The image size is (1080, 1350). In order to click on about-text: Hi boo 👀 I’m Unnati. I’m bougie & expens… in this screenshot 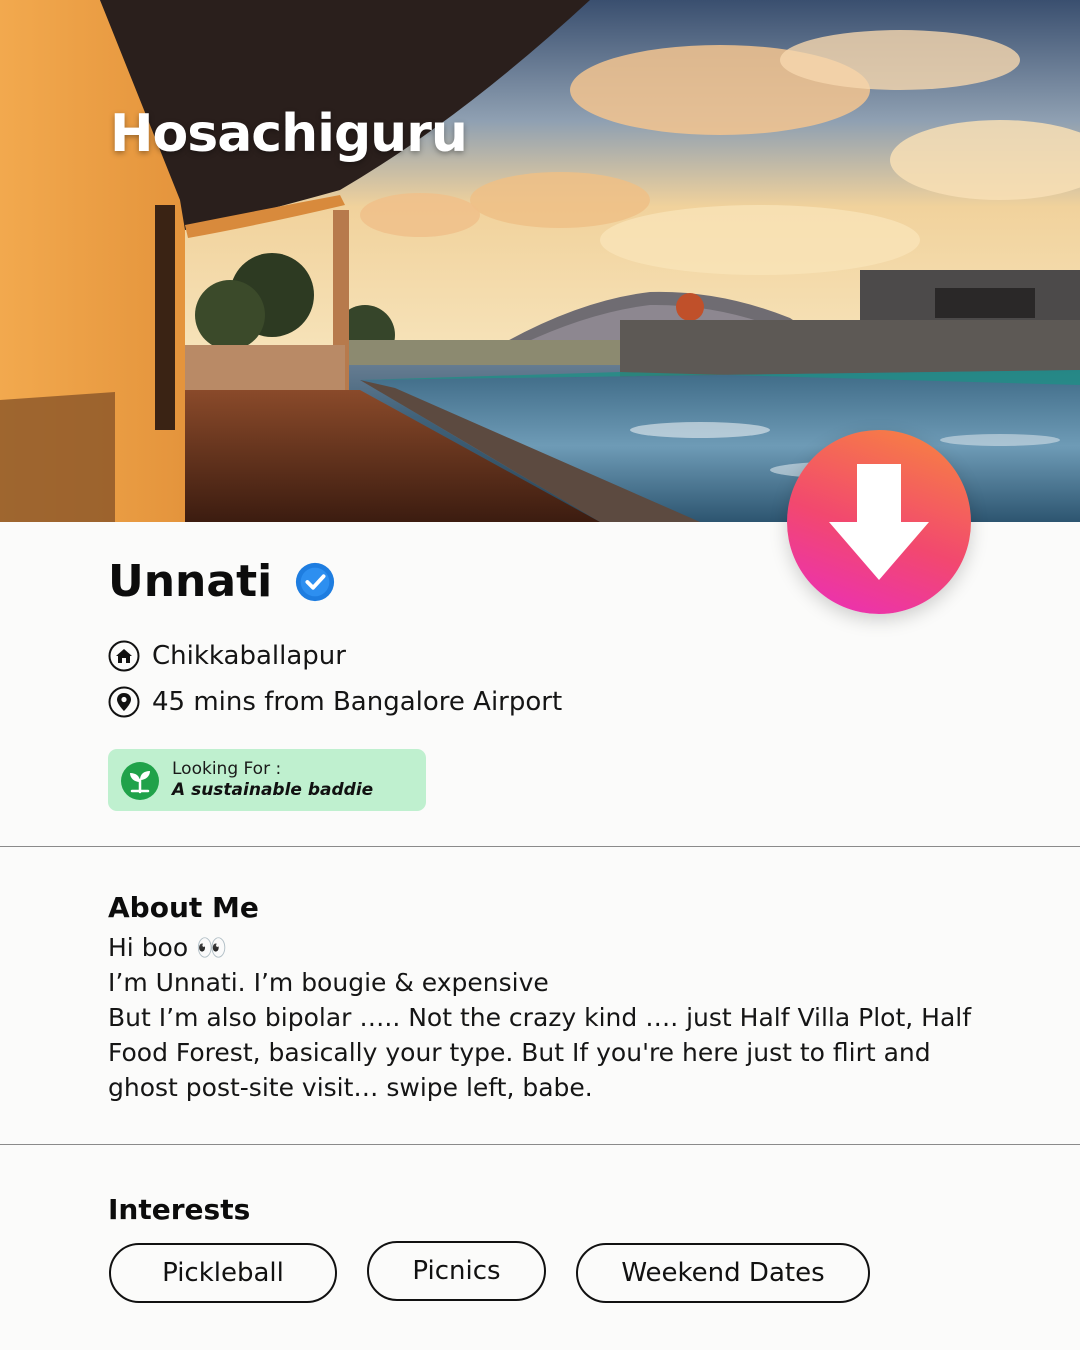, I will do `click(548, 1017)`.